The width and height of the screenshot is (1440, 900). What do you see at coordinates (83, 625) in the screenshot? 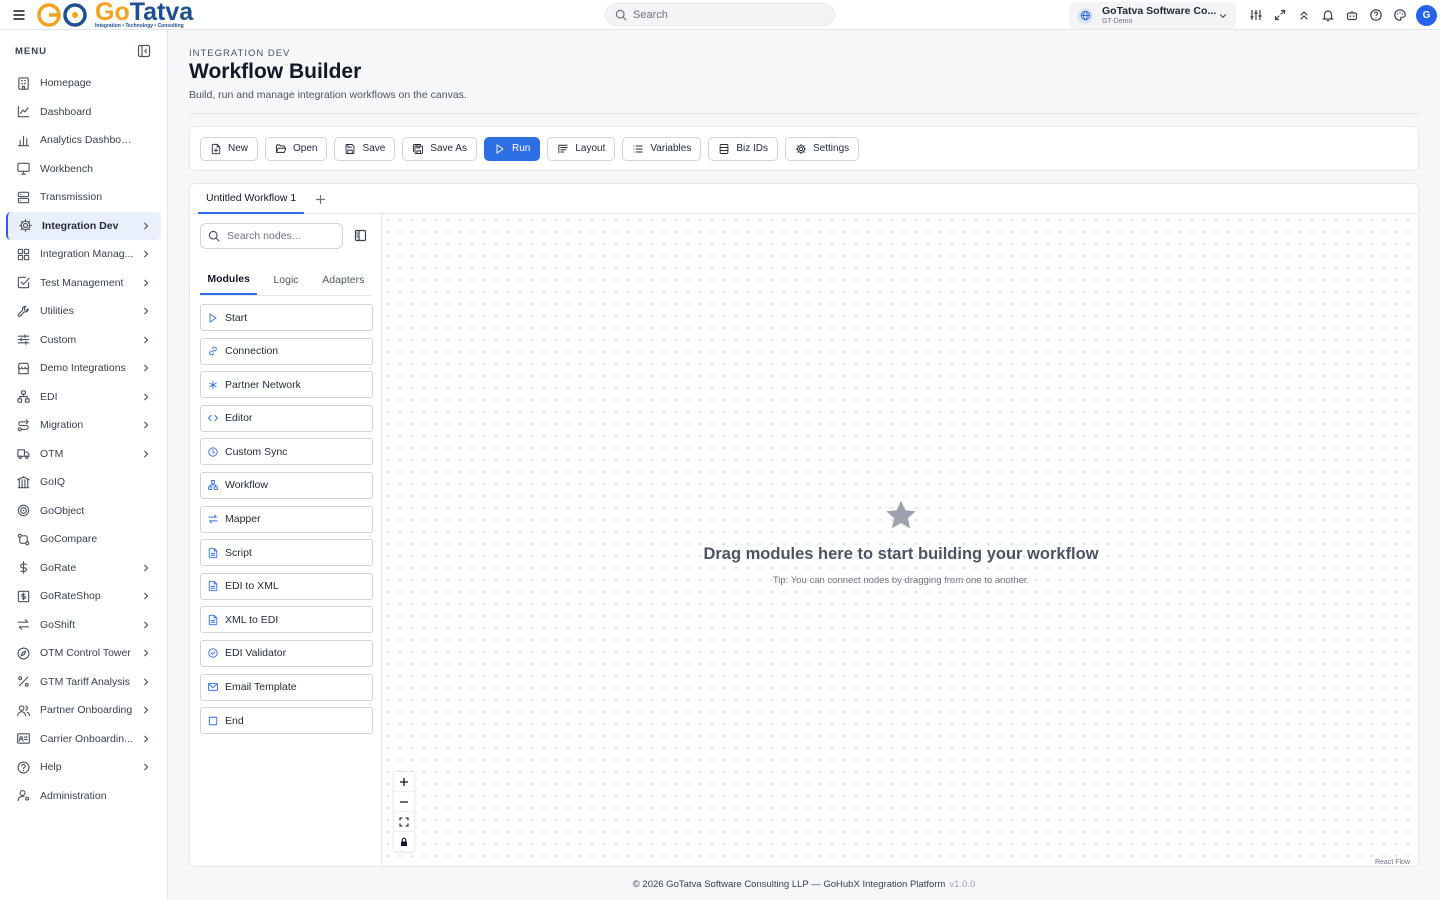
I see `sidebar-item-goshift: GoShift` at bounding box center [83, 625].